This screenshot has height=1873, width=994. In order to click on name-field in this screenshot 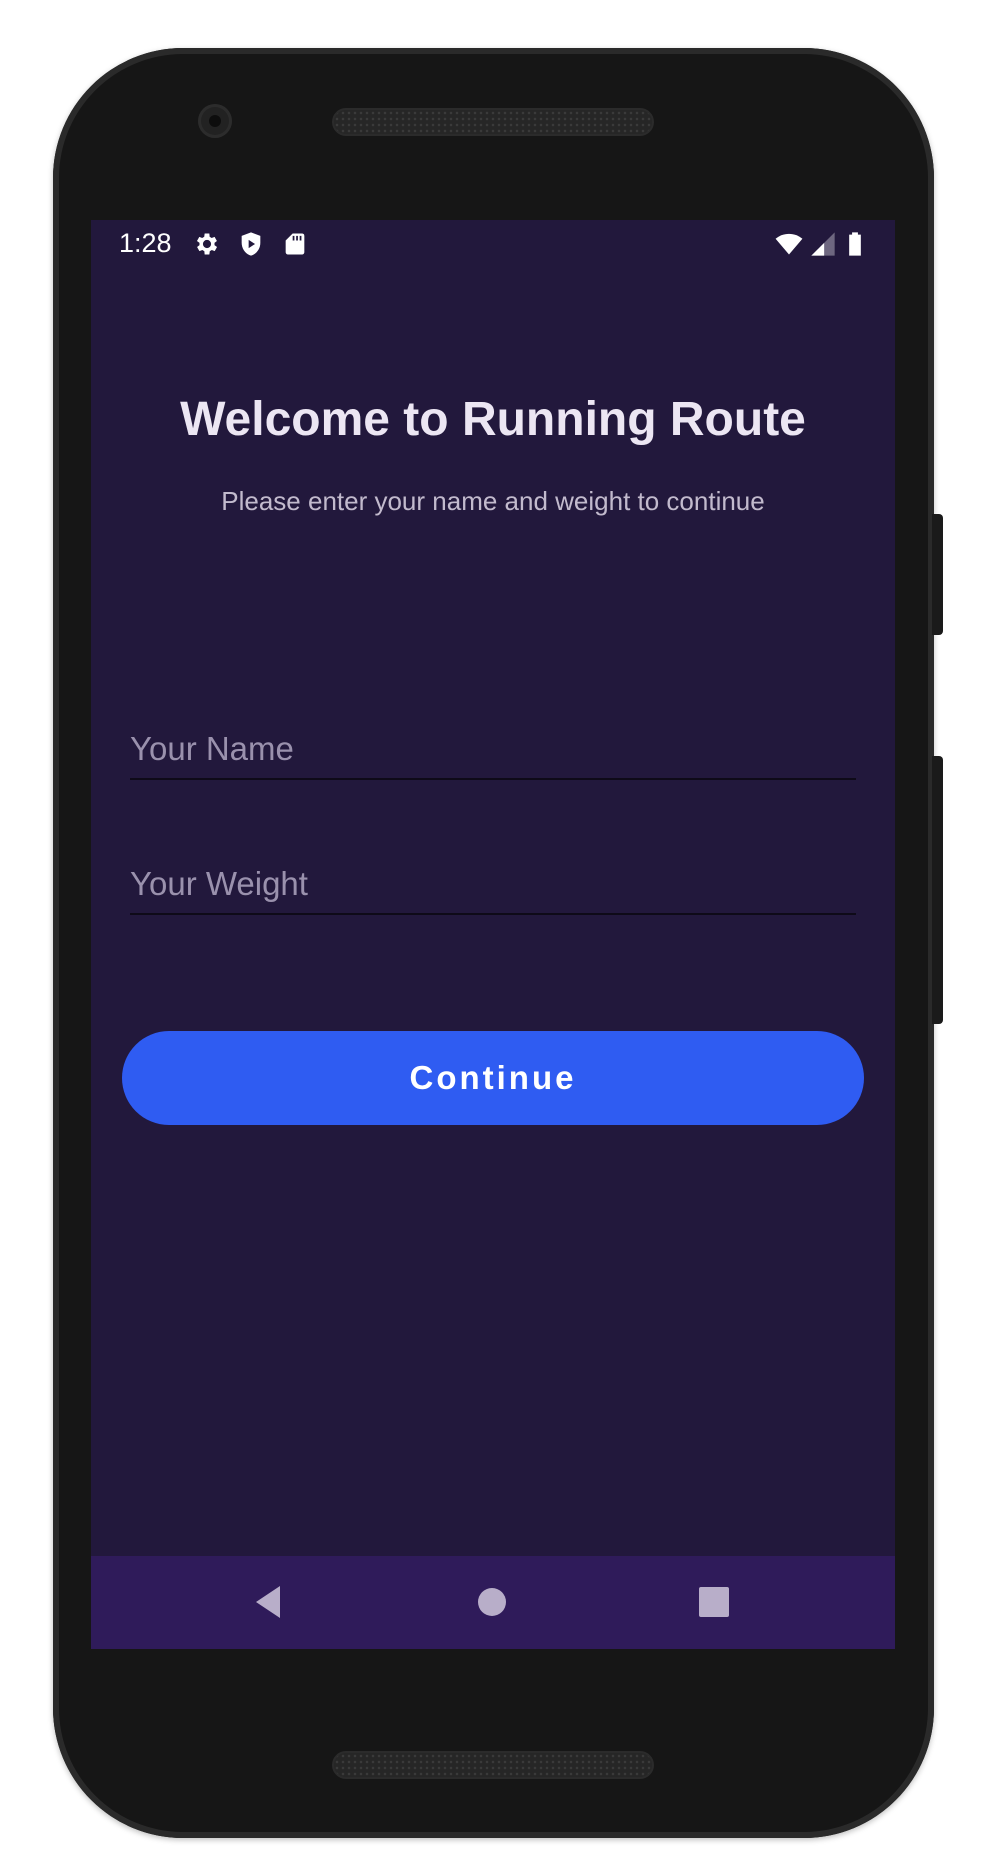, I will do `click(493, 750)`.